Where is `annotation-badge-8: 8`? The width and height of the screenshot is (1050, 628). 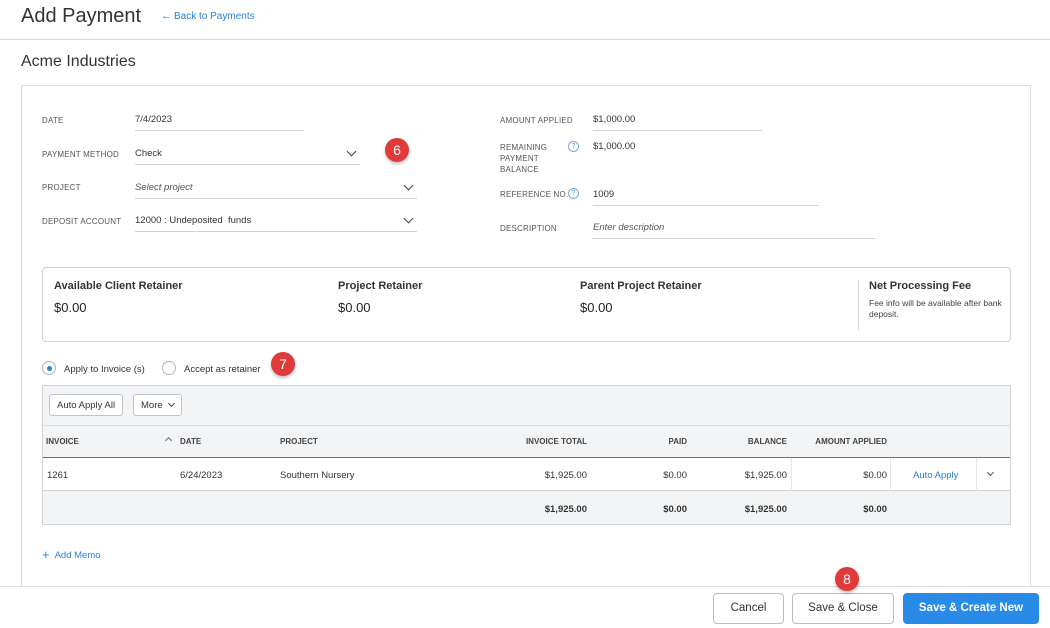 annotation-badge-8: 8 is located at coordinates (847, 579).